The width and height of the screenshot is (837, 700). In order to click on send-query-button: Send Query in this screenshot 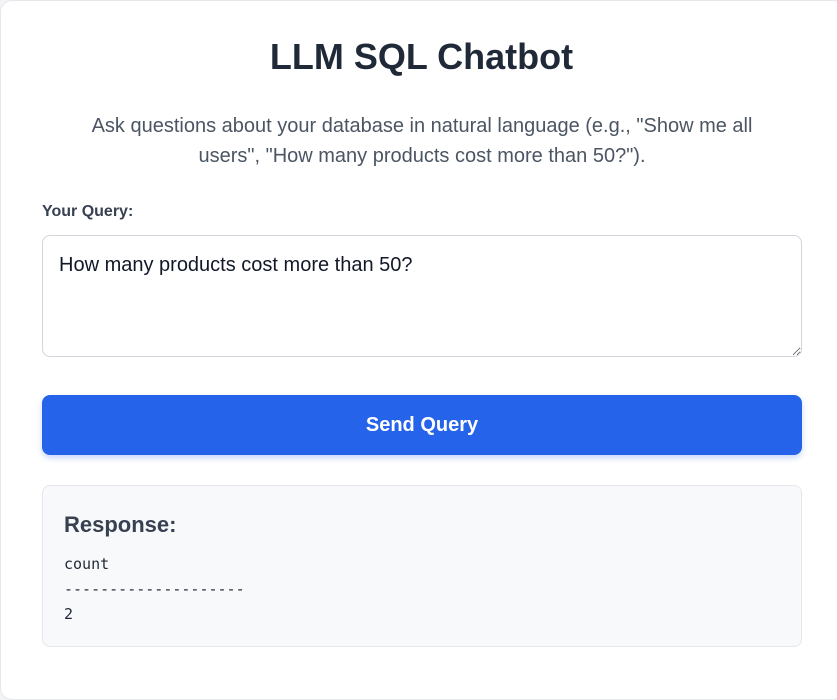, I will do `click(422, 425)`.